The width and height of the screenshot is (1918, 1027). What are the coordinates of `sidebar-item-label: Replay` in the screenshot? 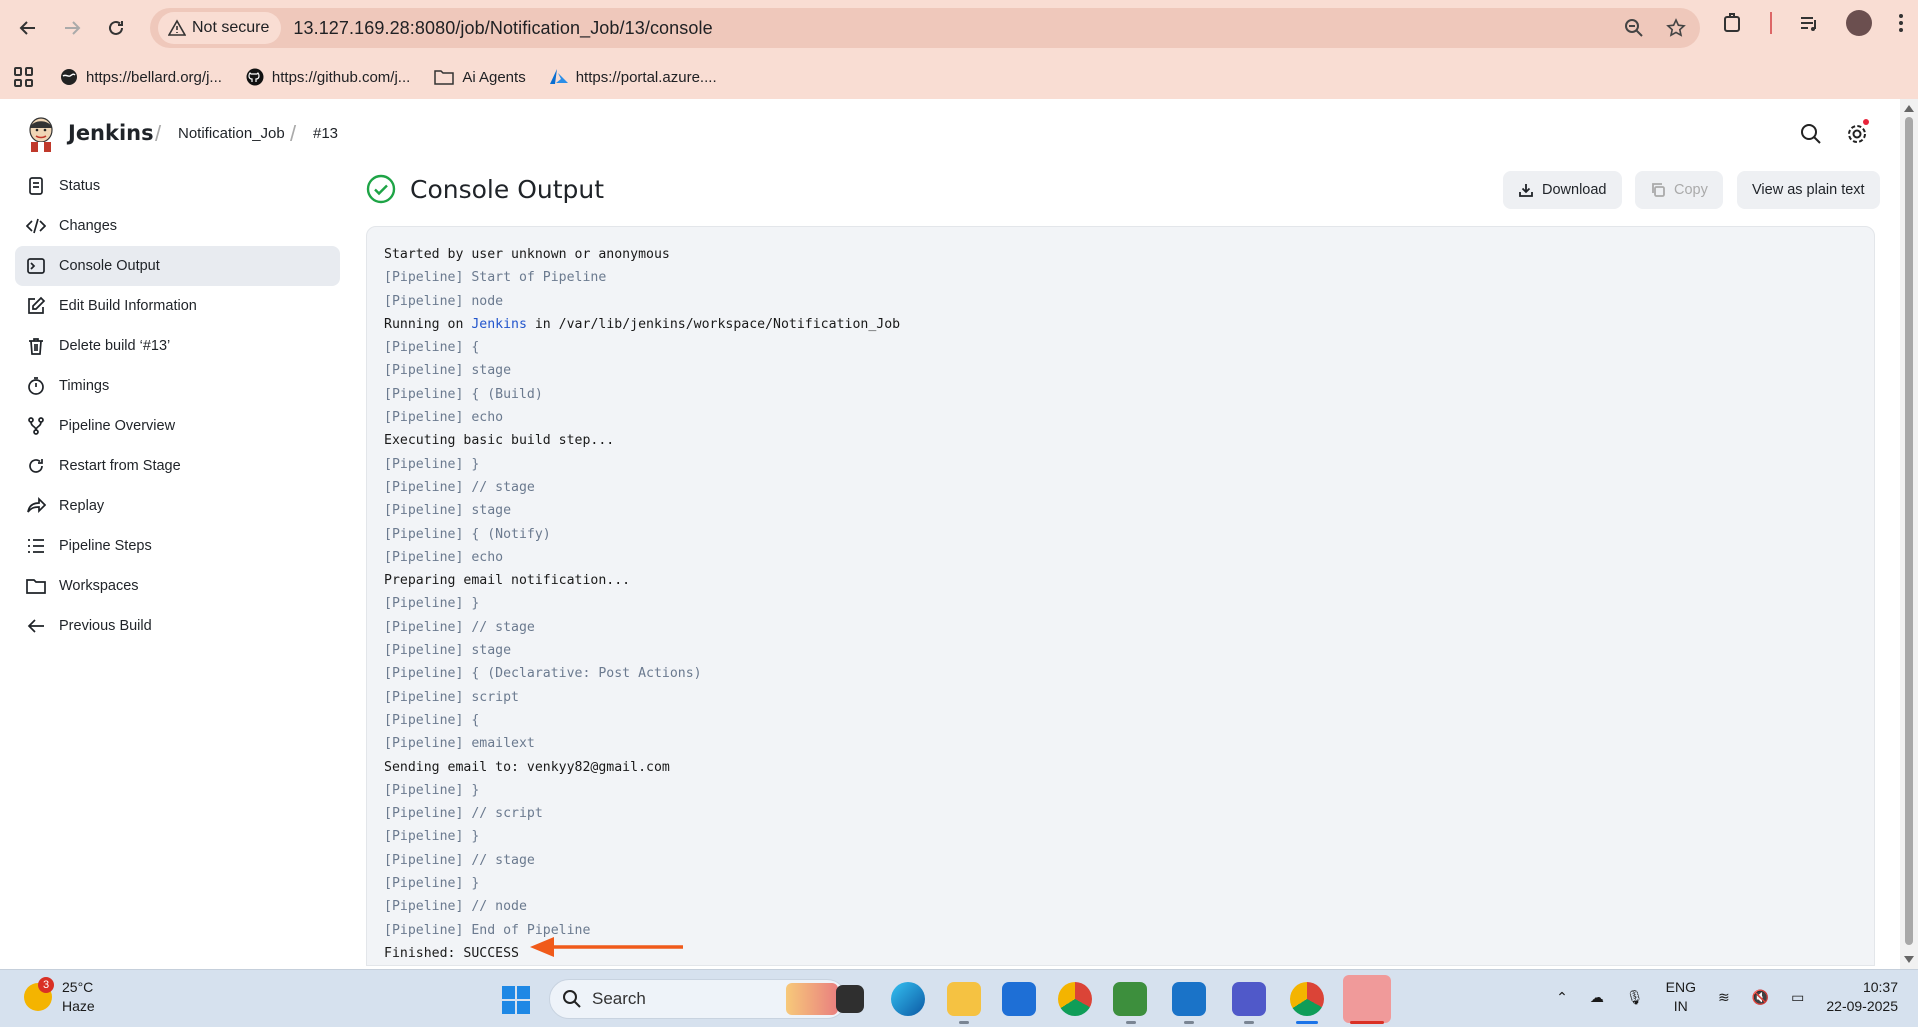 It's located at (82, 506).